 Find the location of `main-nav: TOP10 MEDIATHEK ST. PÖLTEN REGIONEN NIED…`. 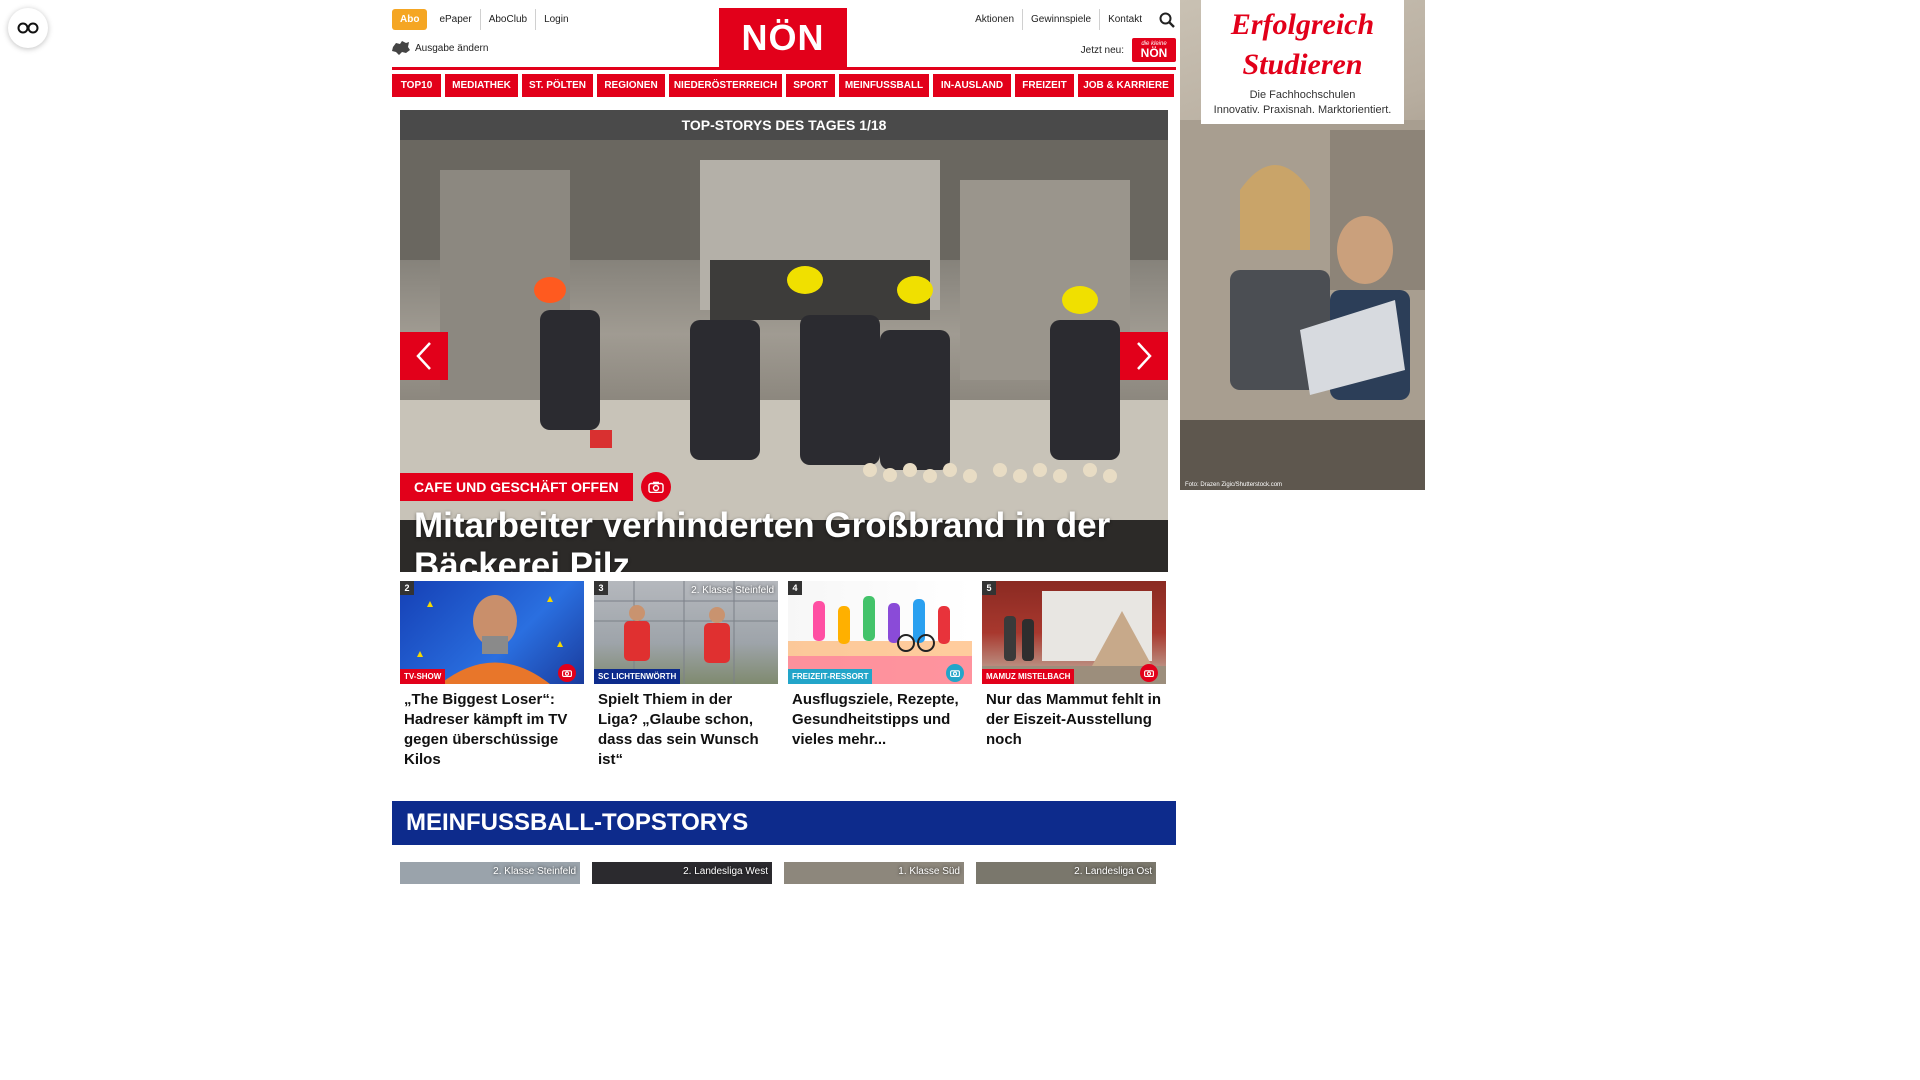

main-nav: TOP10 MEDIATHEK ST. PÖLTEN REGIONEN NIED… is located at coordinates (784, 85).